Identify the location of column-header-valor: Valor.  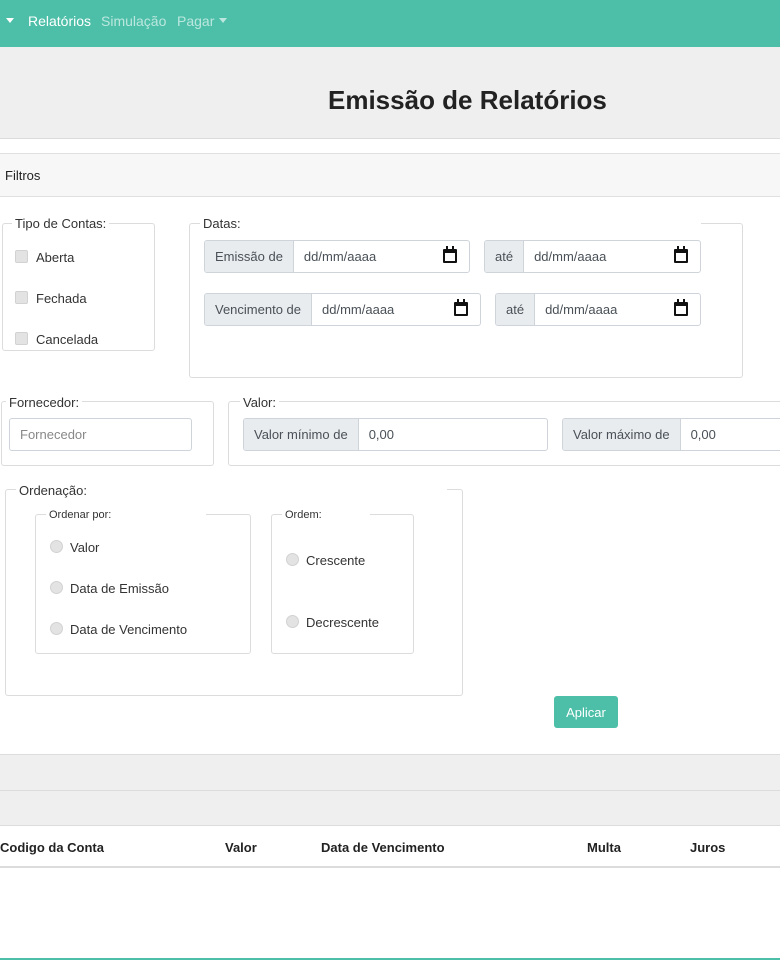
(241, 847).